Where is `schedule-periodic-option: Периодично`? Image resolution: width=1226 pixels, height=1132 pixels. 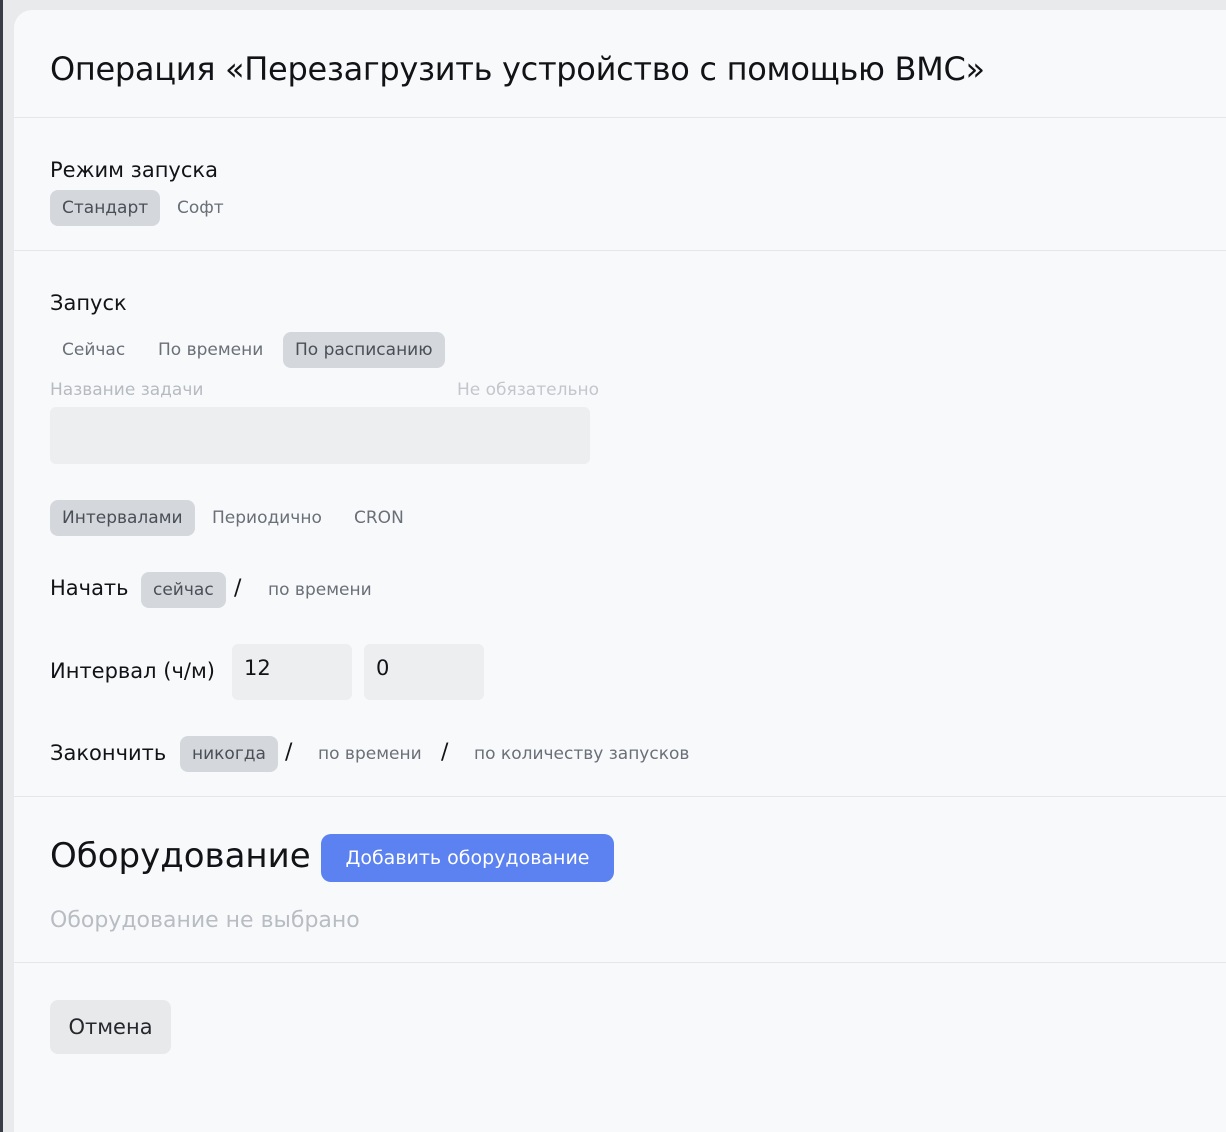 schedule-periodic-option: Периодично is located at coordinates (267, 518).